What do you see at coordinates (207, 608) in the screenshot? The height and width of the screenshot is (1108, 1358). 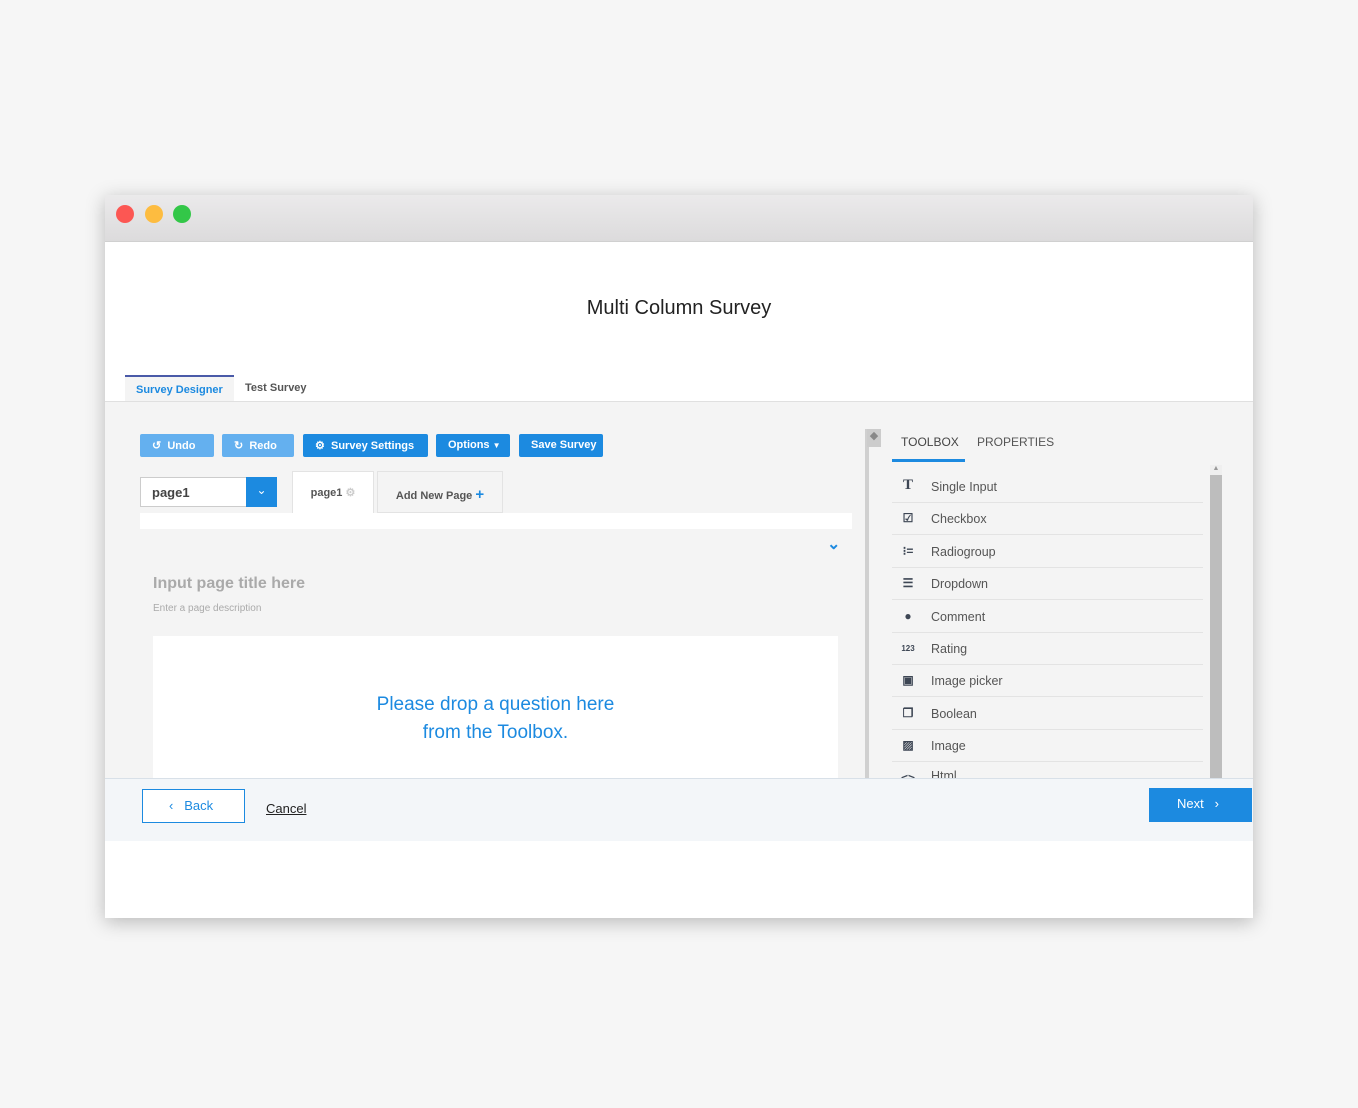 I see `page-description-input: Enter a page description` at bounding box center [207, 608].